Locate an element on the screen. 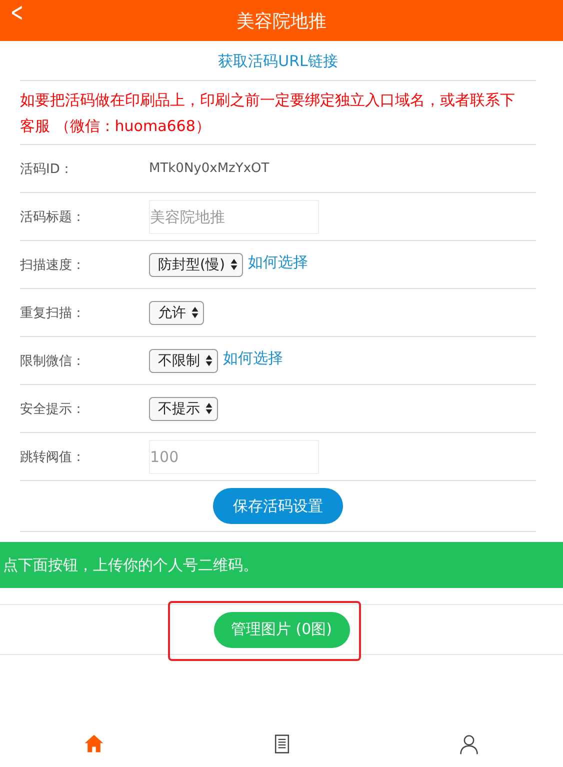 The width and height of the screenshot is (563, 767). back-button: < is located at coordinates (17, 13).